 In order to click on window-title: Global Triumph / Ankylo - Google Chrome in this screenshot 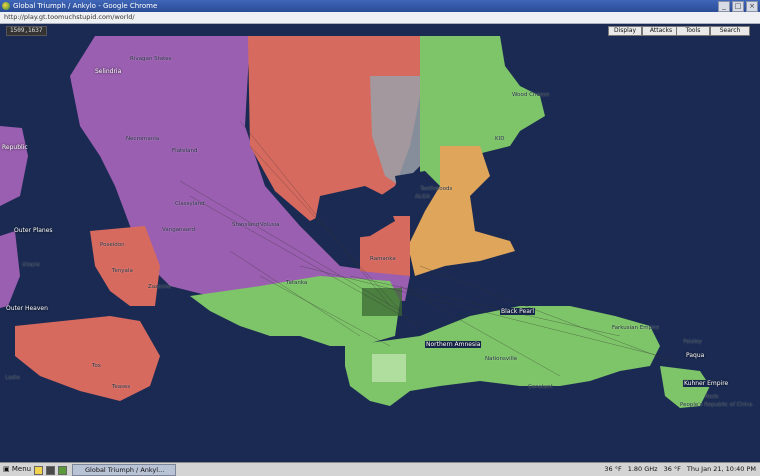, I will do `click(85, 6)`.